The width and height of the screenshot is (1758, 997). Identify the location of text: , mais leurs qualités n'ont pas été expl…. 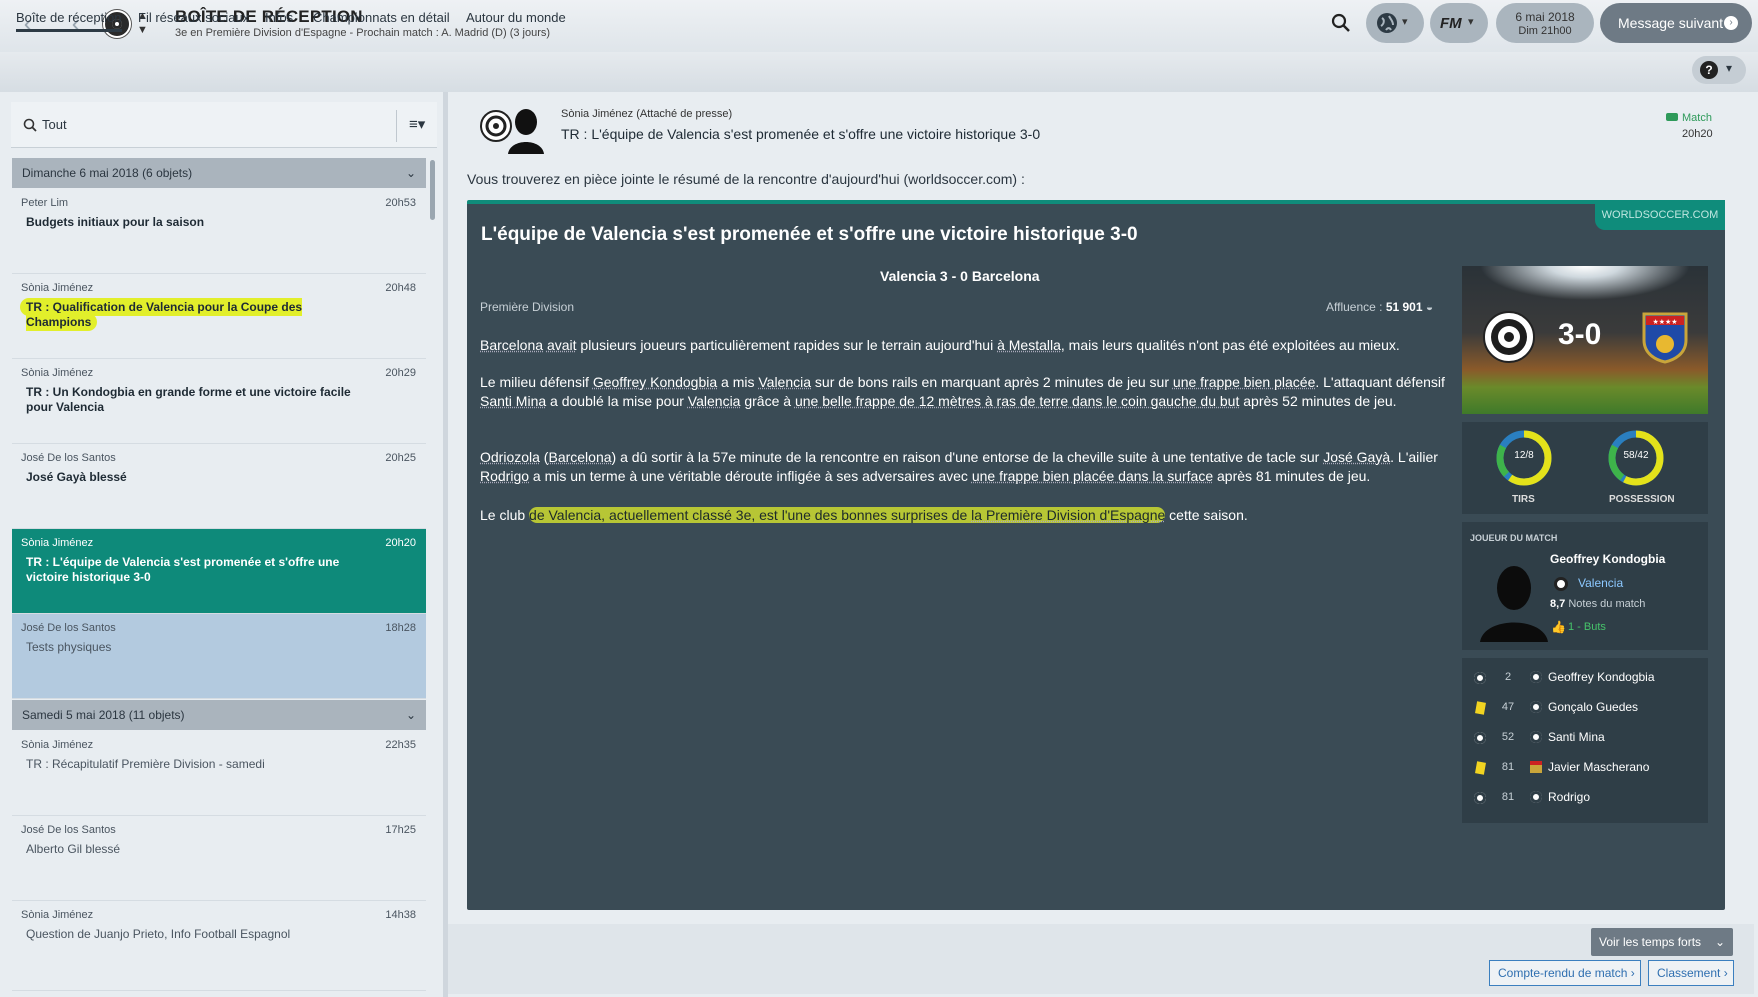
(1230, 345).